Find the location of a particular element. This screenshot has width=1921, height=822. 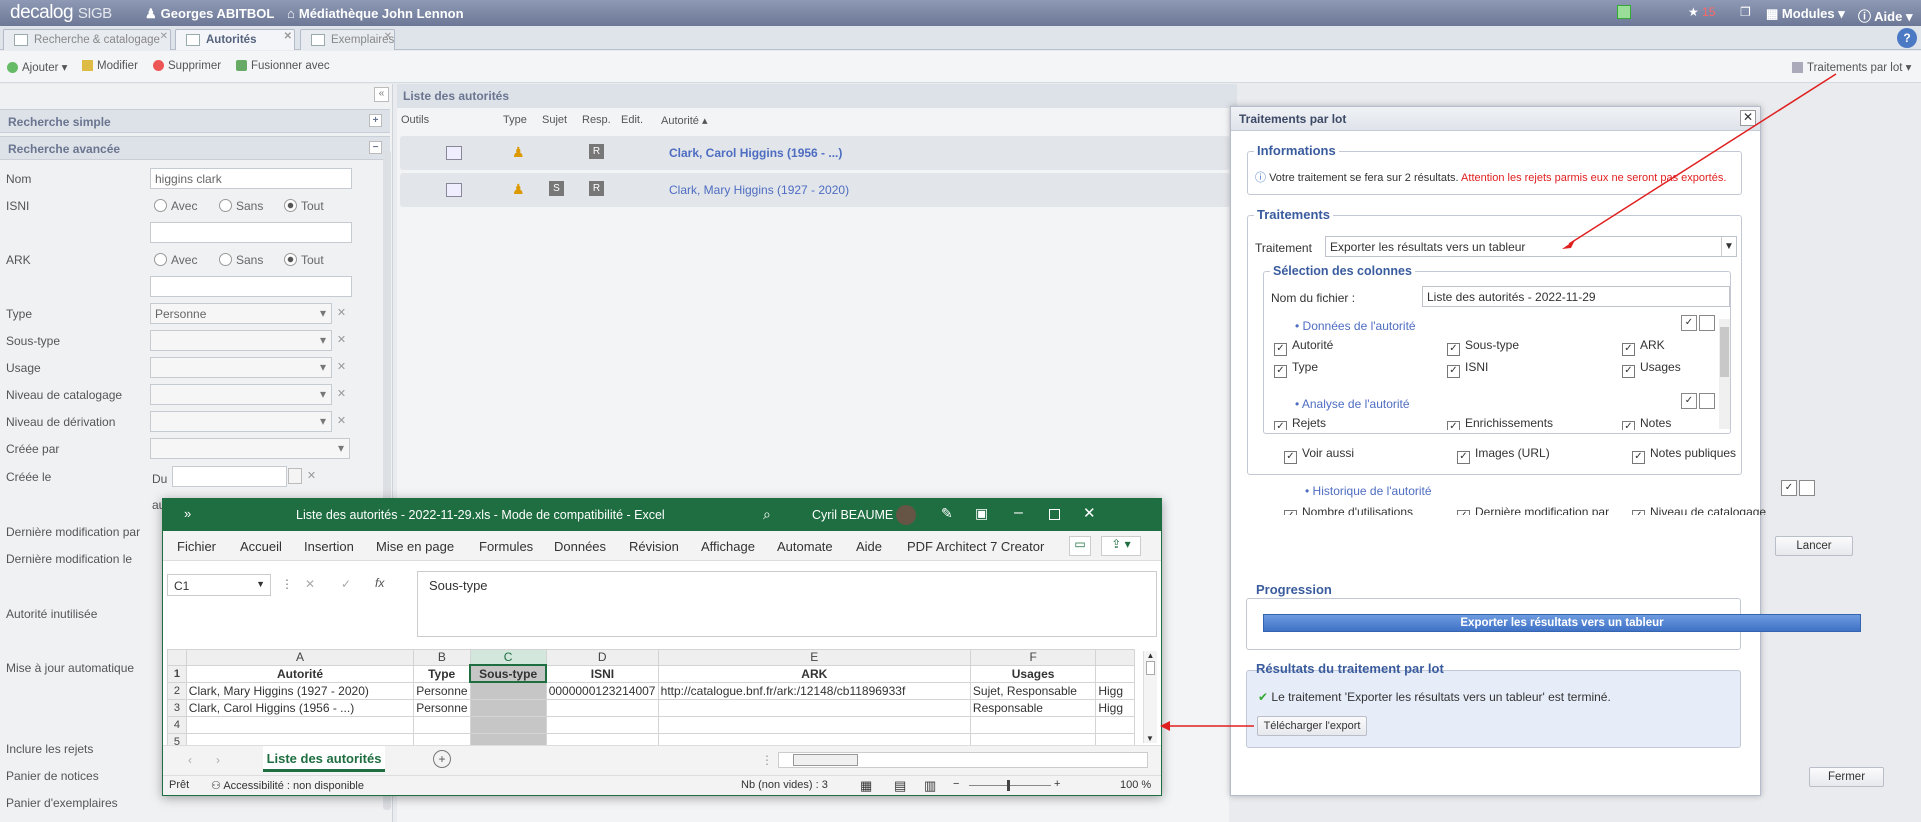

arrow-to-treatment is located at coordinates (1702, 159).